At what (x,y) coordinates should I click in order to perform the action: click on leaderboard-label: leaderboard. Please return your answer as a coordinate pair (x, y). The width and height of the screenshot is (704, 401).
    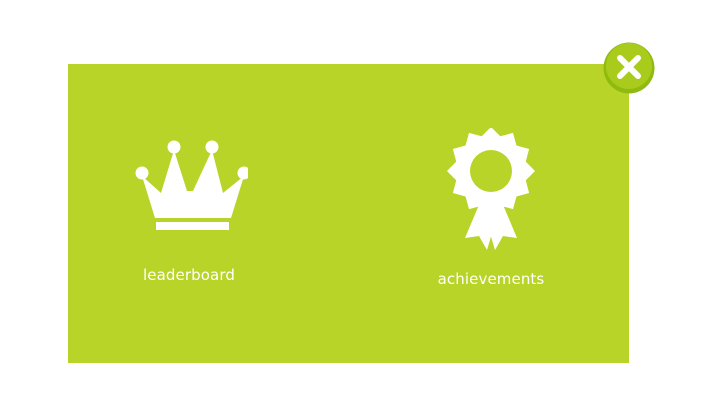
    Looking at the image, I should click on (189, 275).